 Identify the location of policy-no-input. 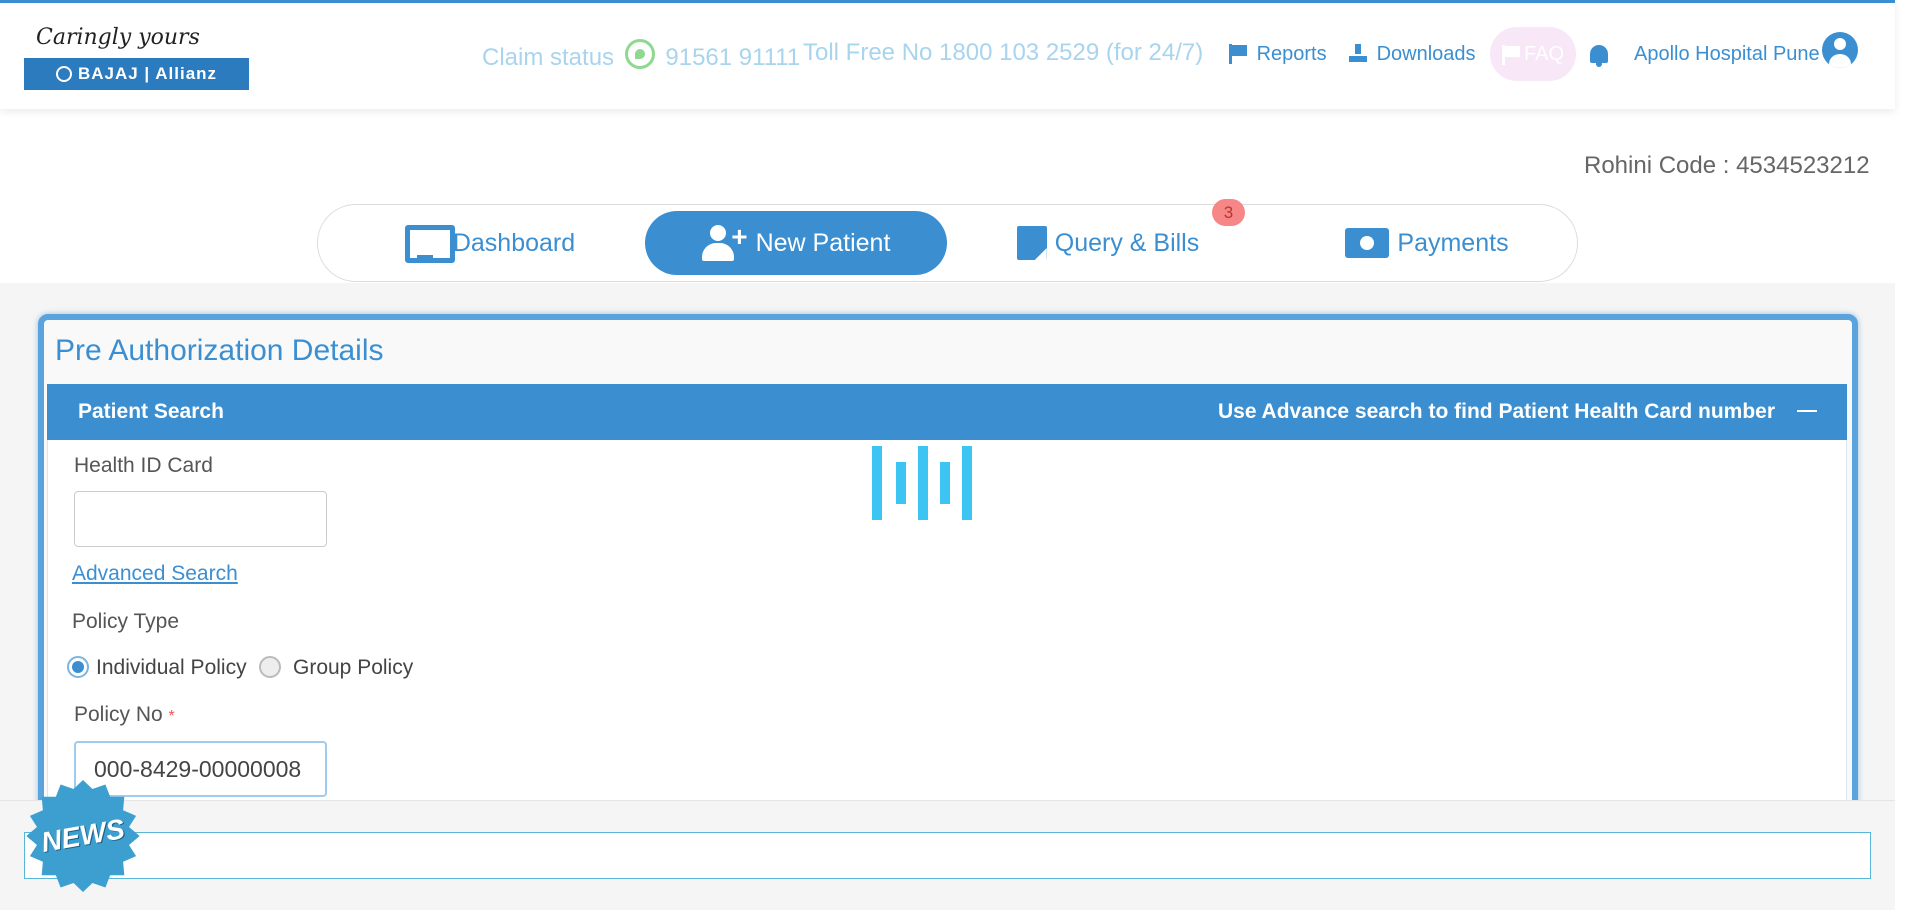
(200, 769).